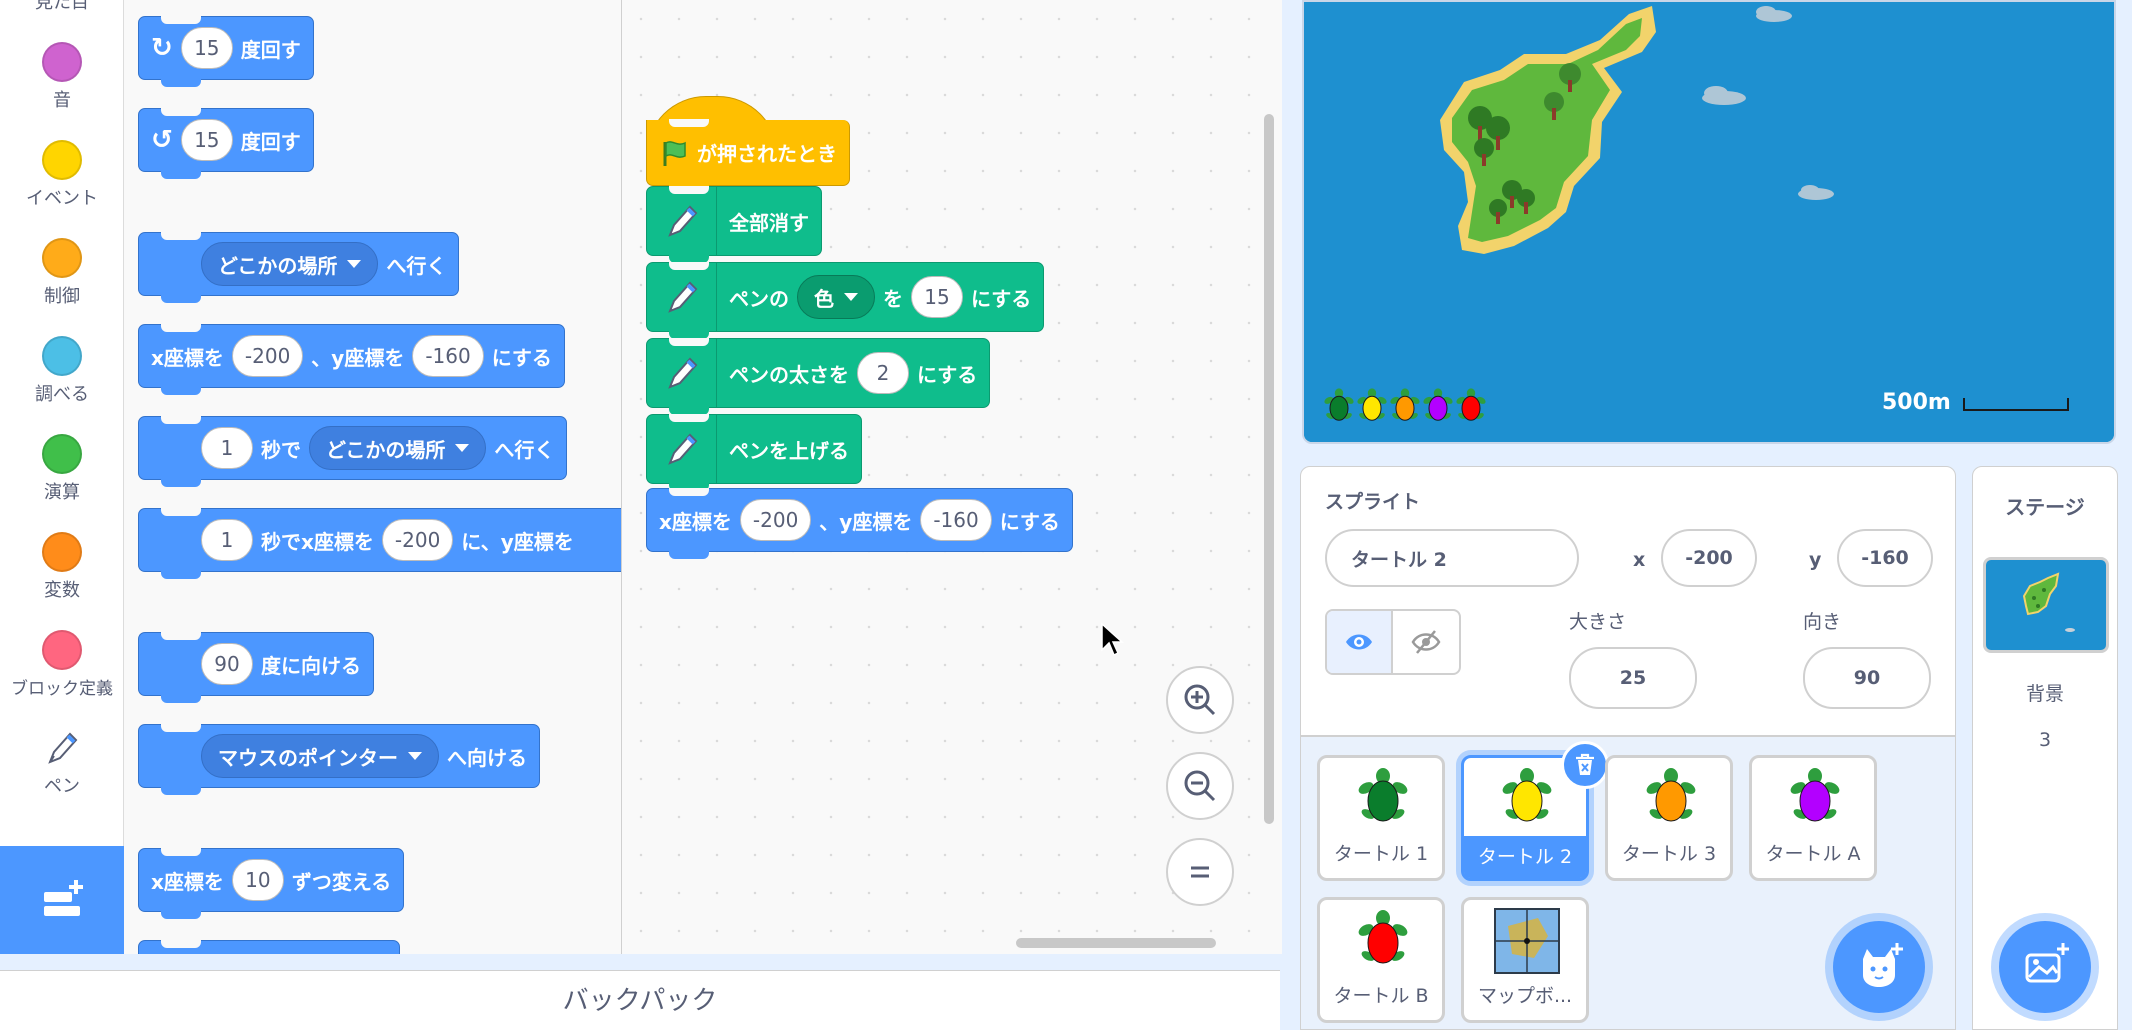 Image resolution: width=2132 pixels, height=1030 pixels. What do you see at coordinates (1426, 642) in the screenshot?
I see `hide-button` at bounding box center [1426, 642].